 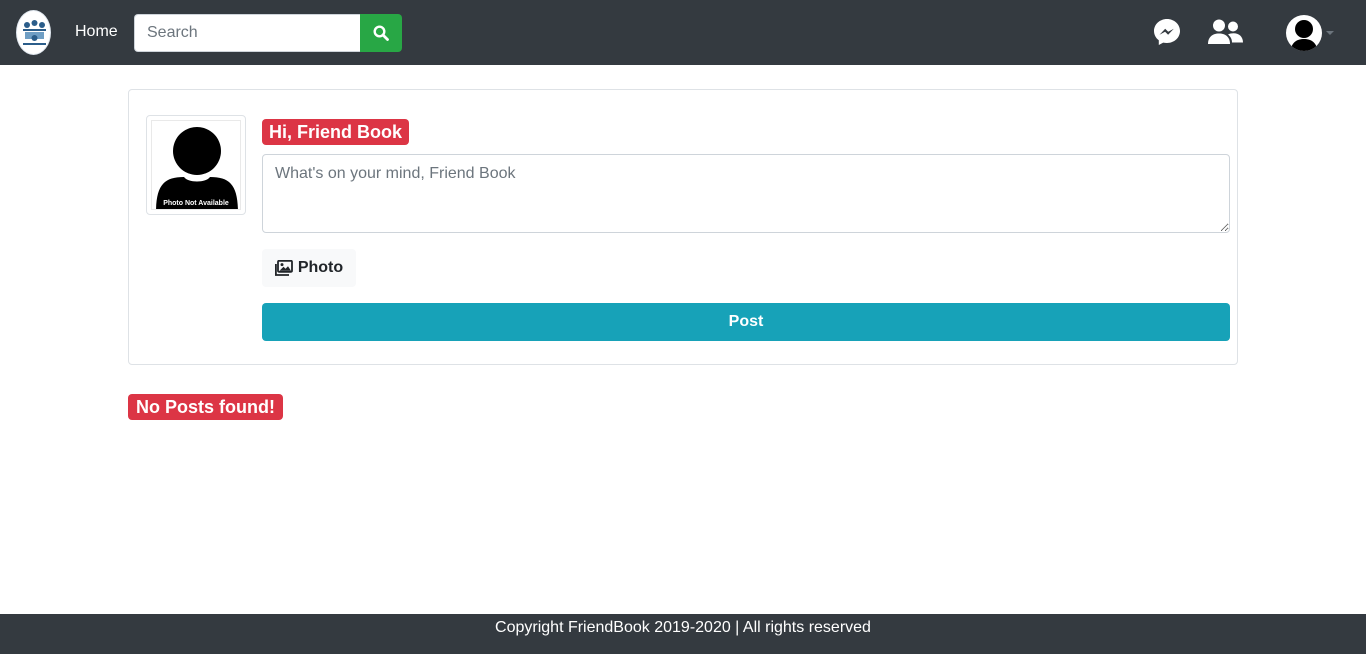 I want to click on images-icon, so click(x=283, y=268).